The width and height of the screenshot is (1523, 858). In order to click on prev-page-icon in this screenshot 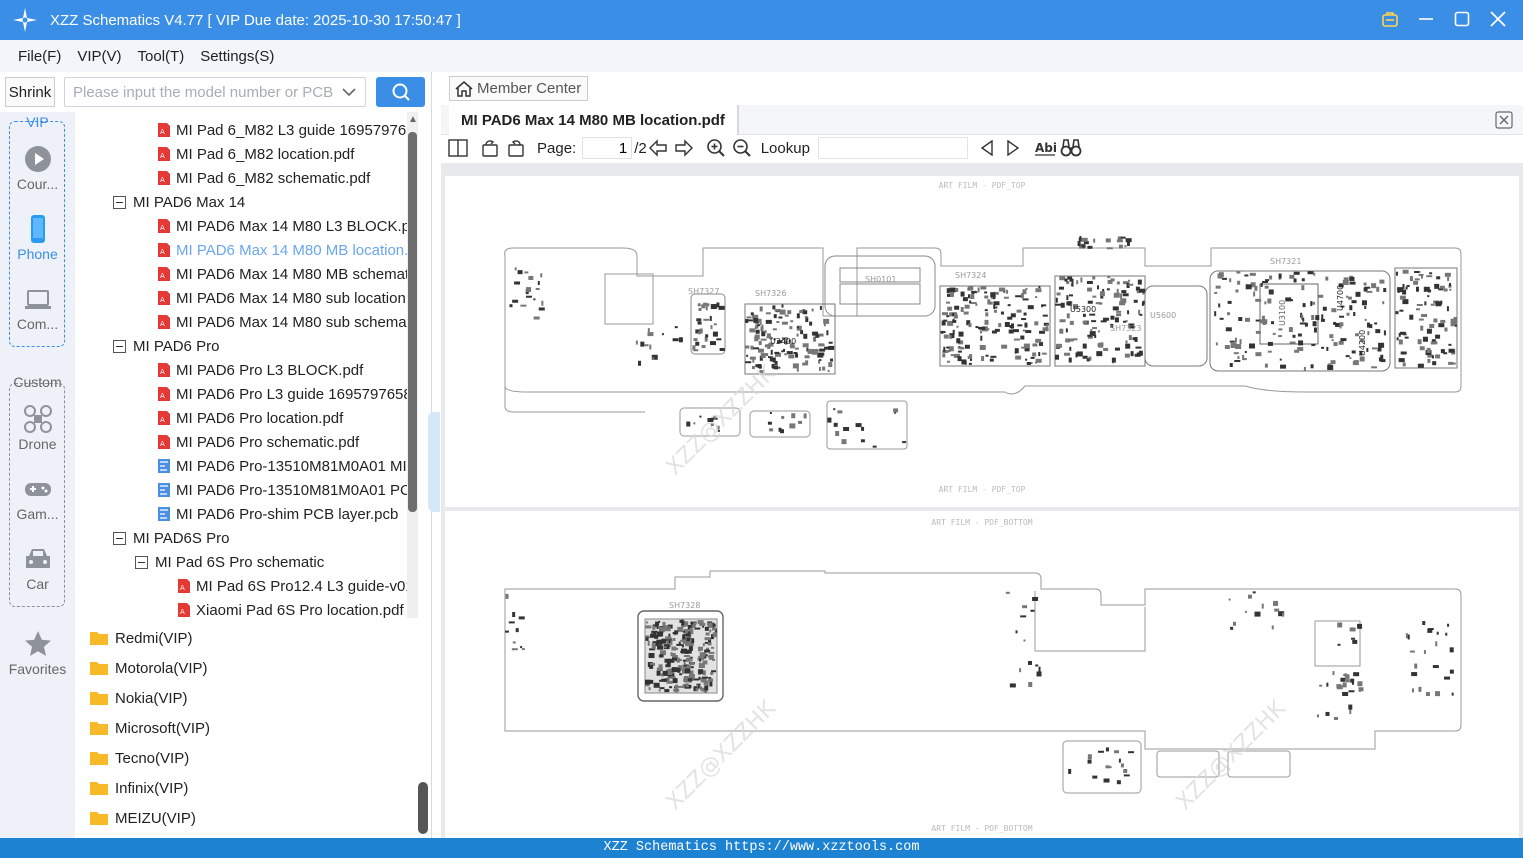, I will do `click(658, 148)`.